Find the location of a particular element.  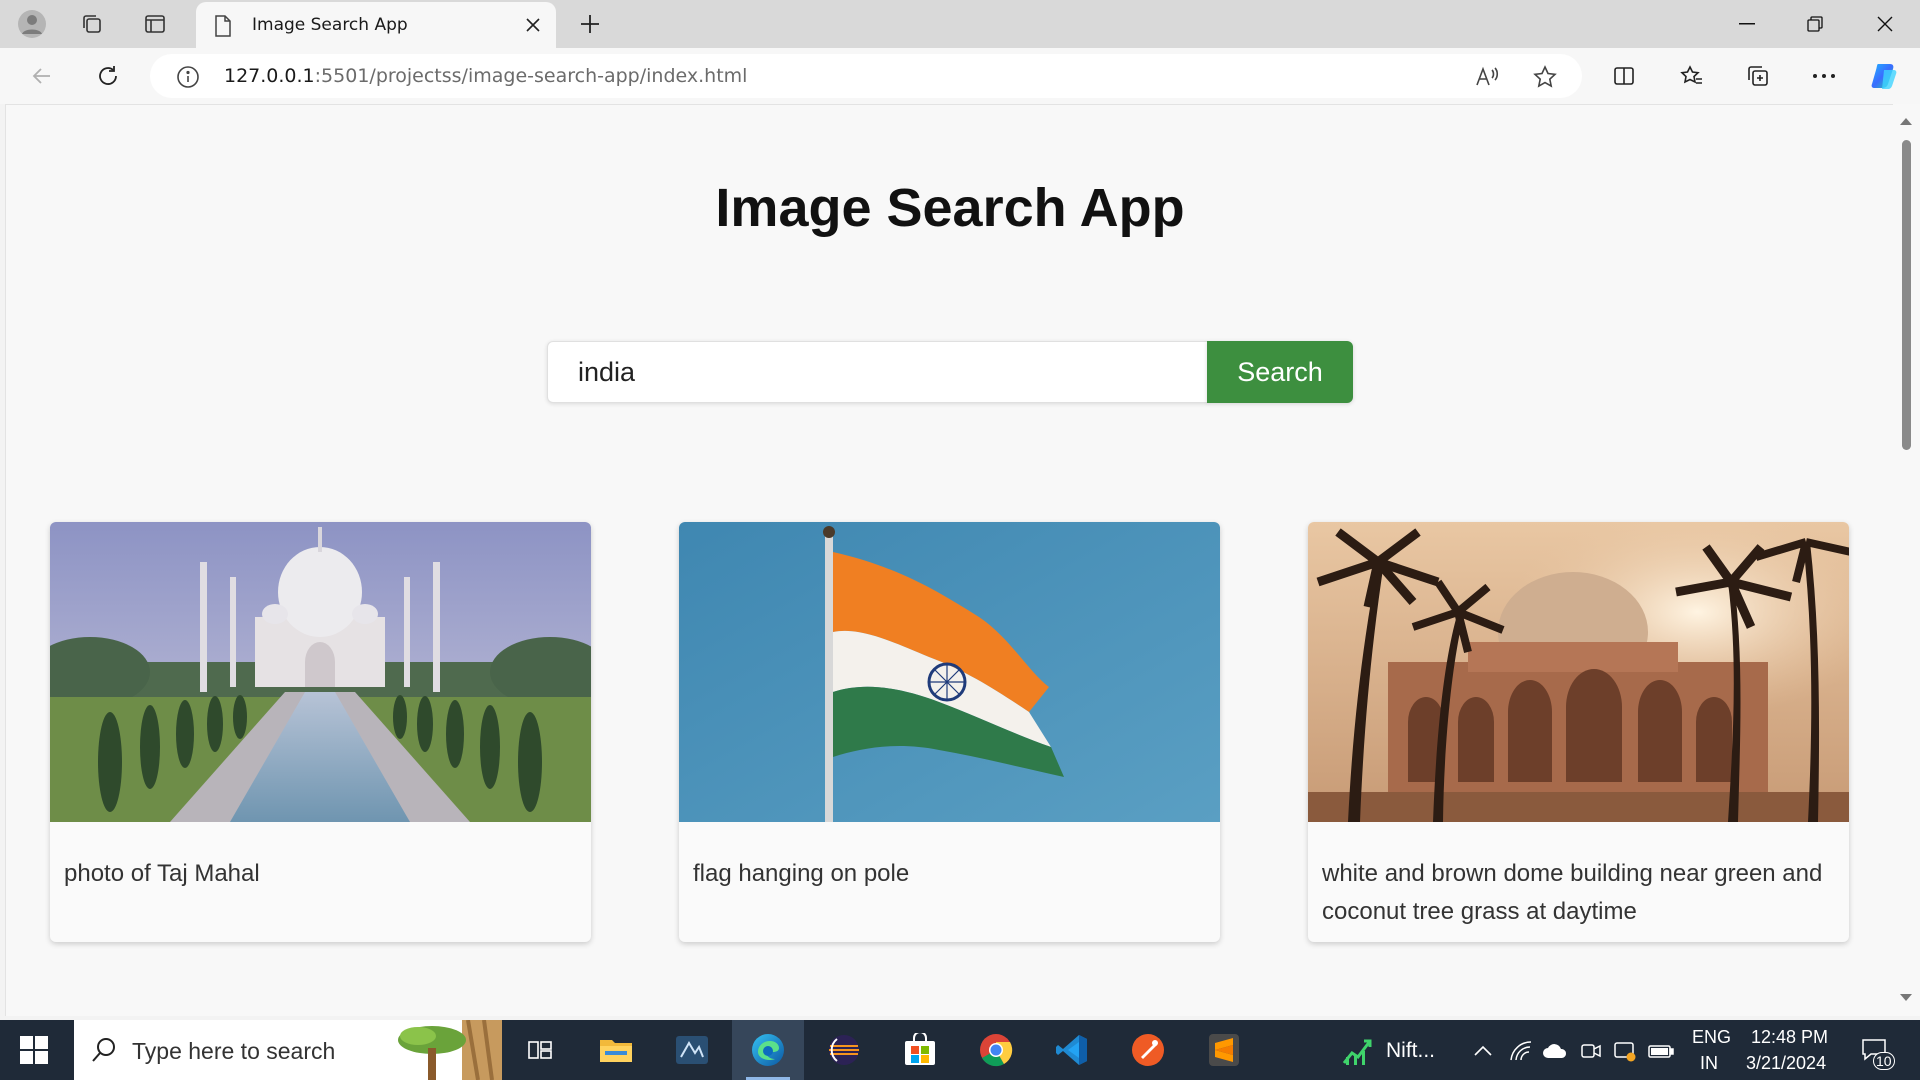

page-icon is located at coordinates (223, 28).